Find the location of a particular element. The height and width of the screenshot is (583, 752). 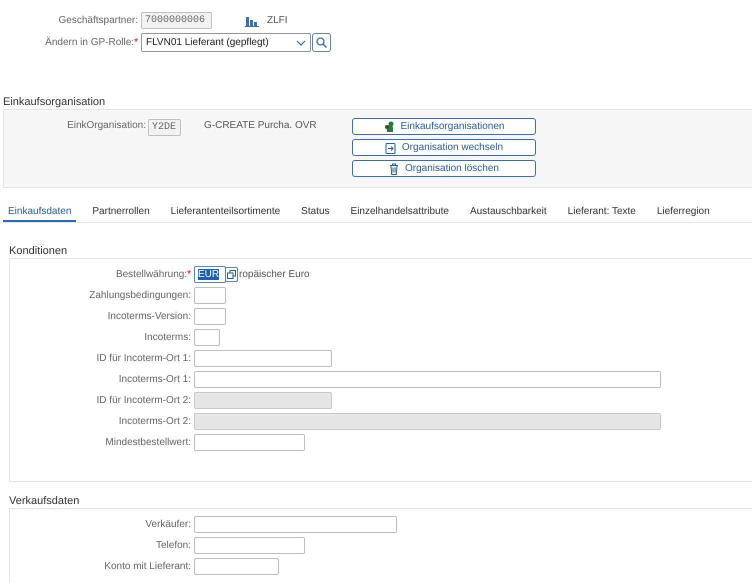

section-title: Konditionen is located at coordinates (38, 251).